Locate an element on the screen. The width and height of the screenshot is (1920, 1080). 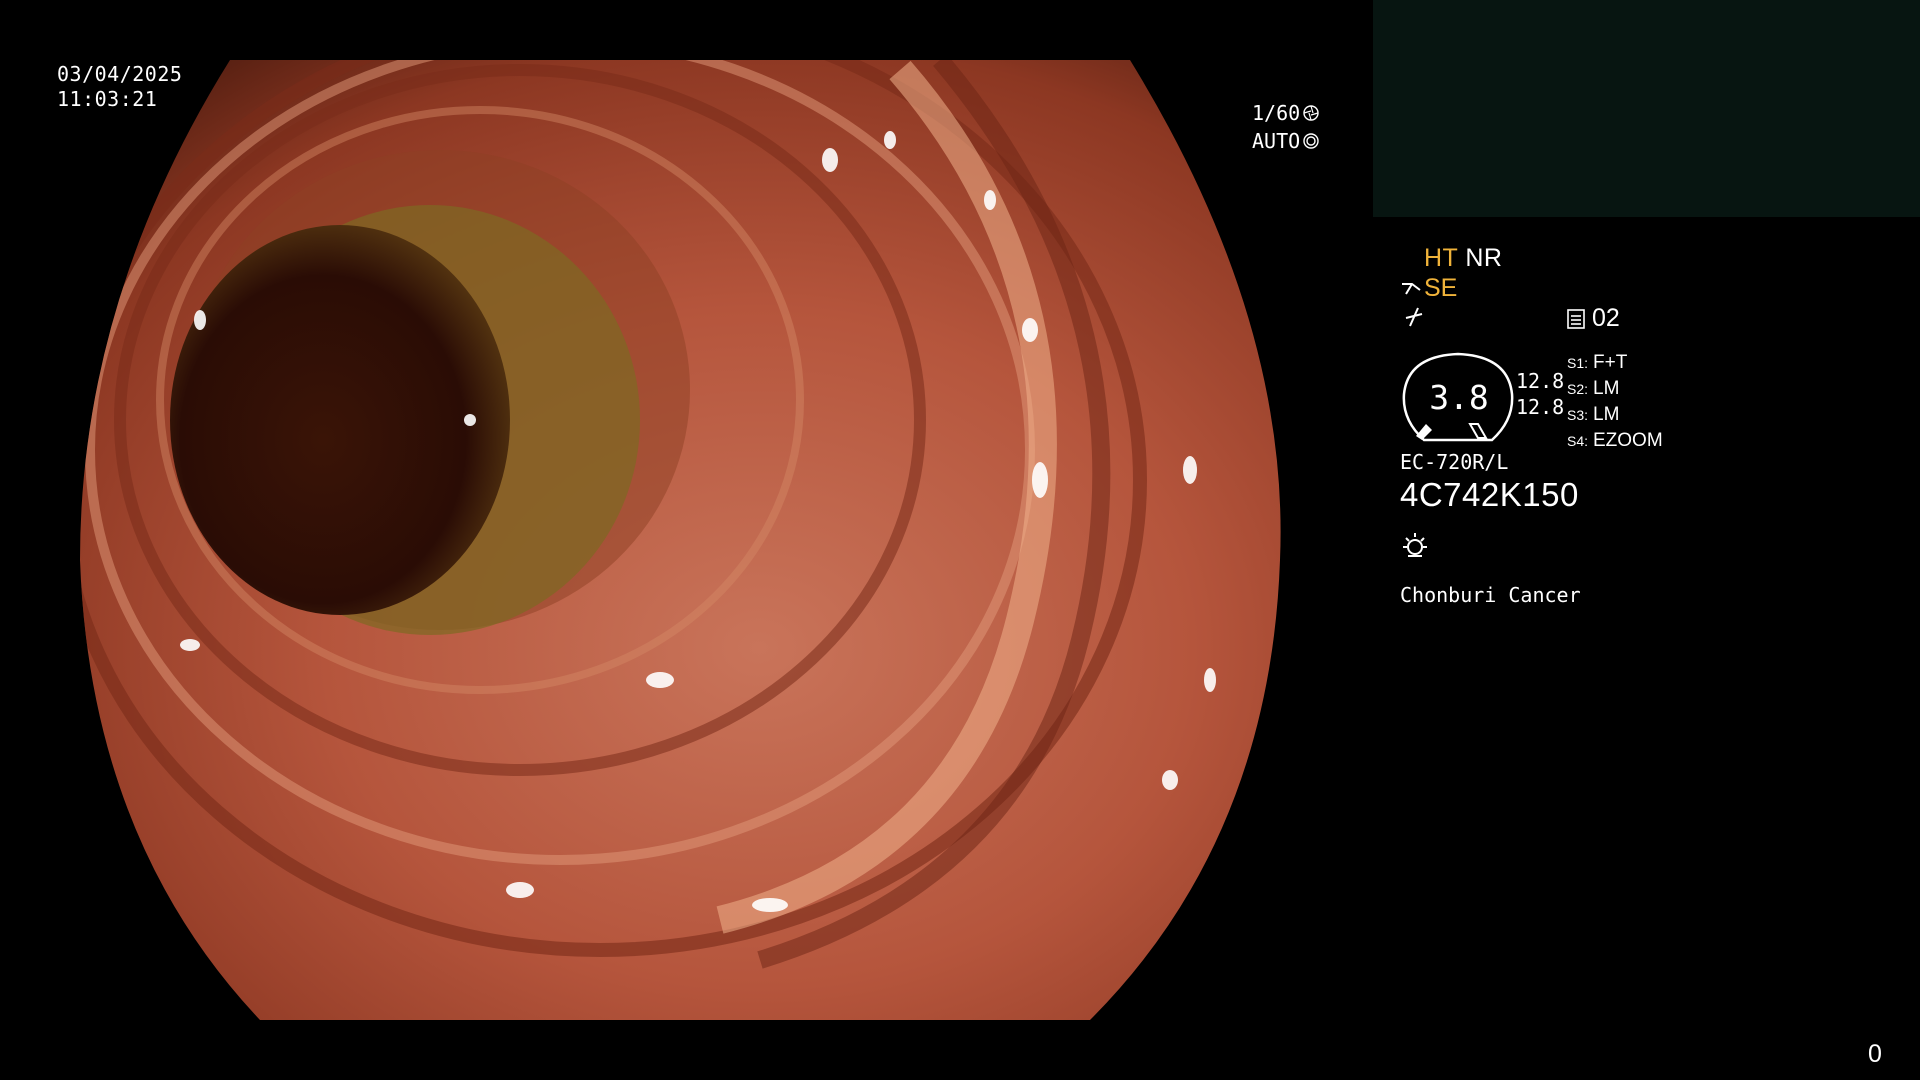
setting-s4: S4: EZOOM is located at coordinates (1615, 441).